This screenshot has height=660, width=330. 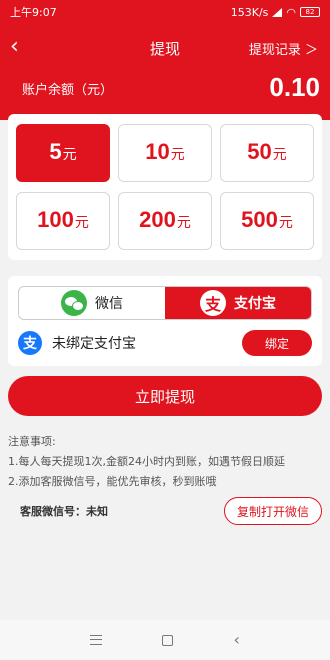 I want to click on tab-wechat-label: 微信, so click(x=109, y=304).